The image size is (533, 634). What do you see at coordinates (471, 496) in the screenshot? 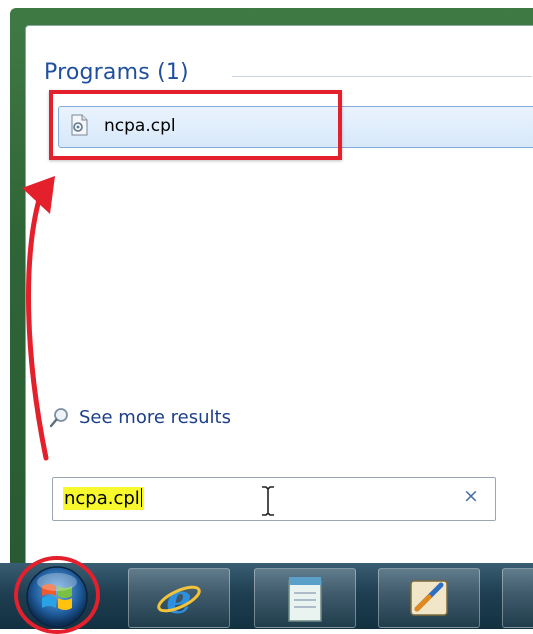
I see `close-icon: ×` at bounding box center [471, 496].